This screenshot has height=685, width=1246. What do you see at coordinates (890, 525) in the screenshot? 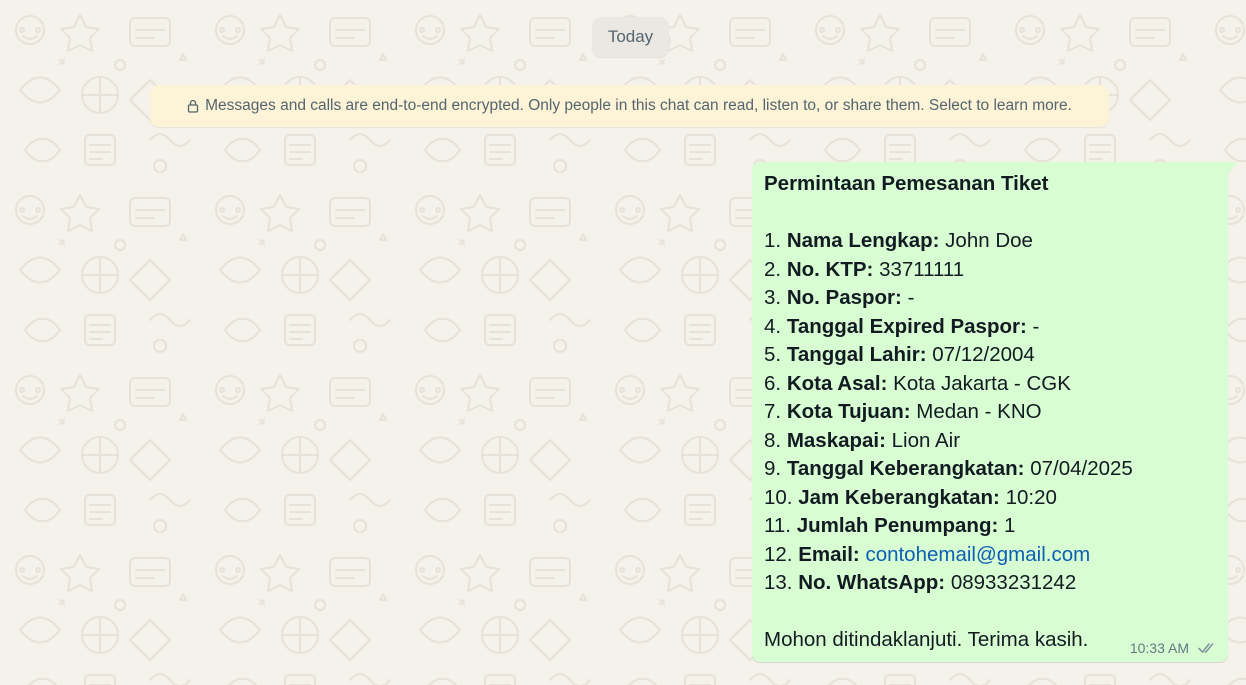
I see `list-item: 11. Jumlah Penumpang: 1` at bounding box center [890, 525].